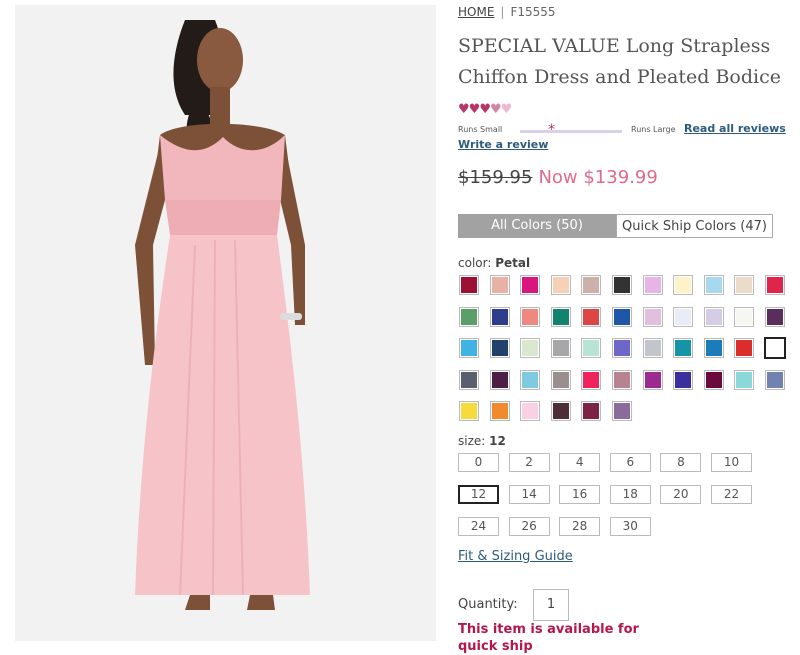 This screenshot has width=800, height=655. What do you see at coordinates (478, 526) in the screenshot?
I see `size-option-24: 24` at bounding box center [478, 526].